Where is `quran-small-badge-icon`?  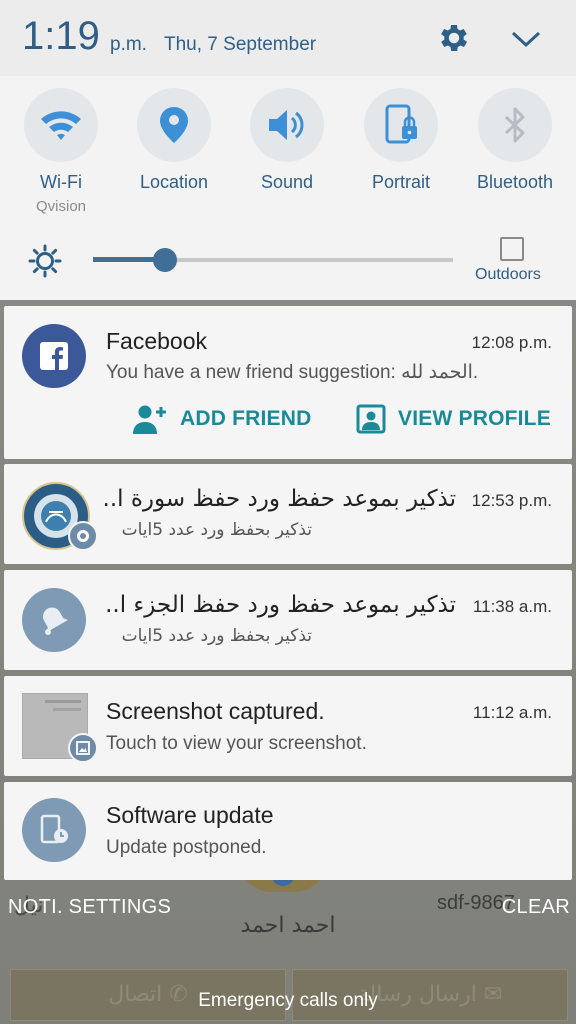
quran-small-badge-icon is located at coordinates (83, 536).